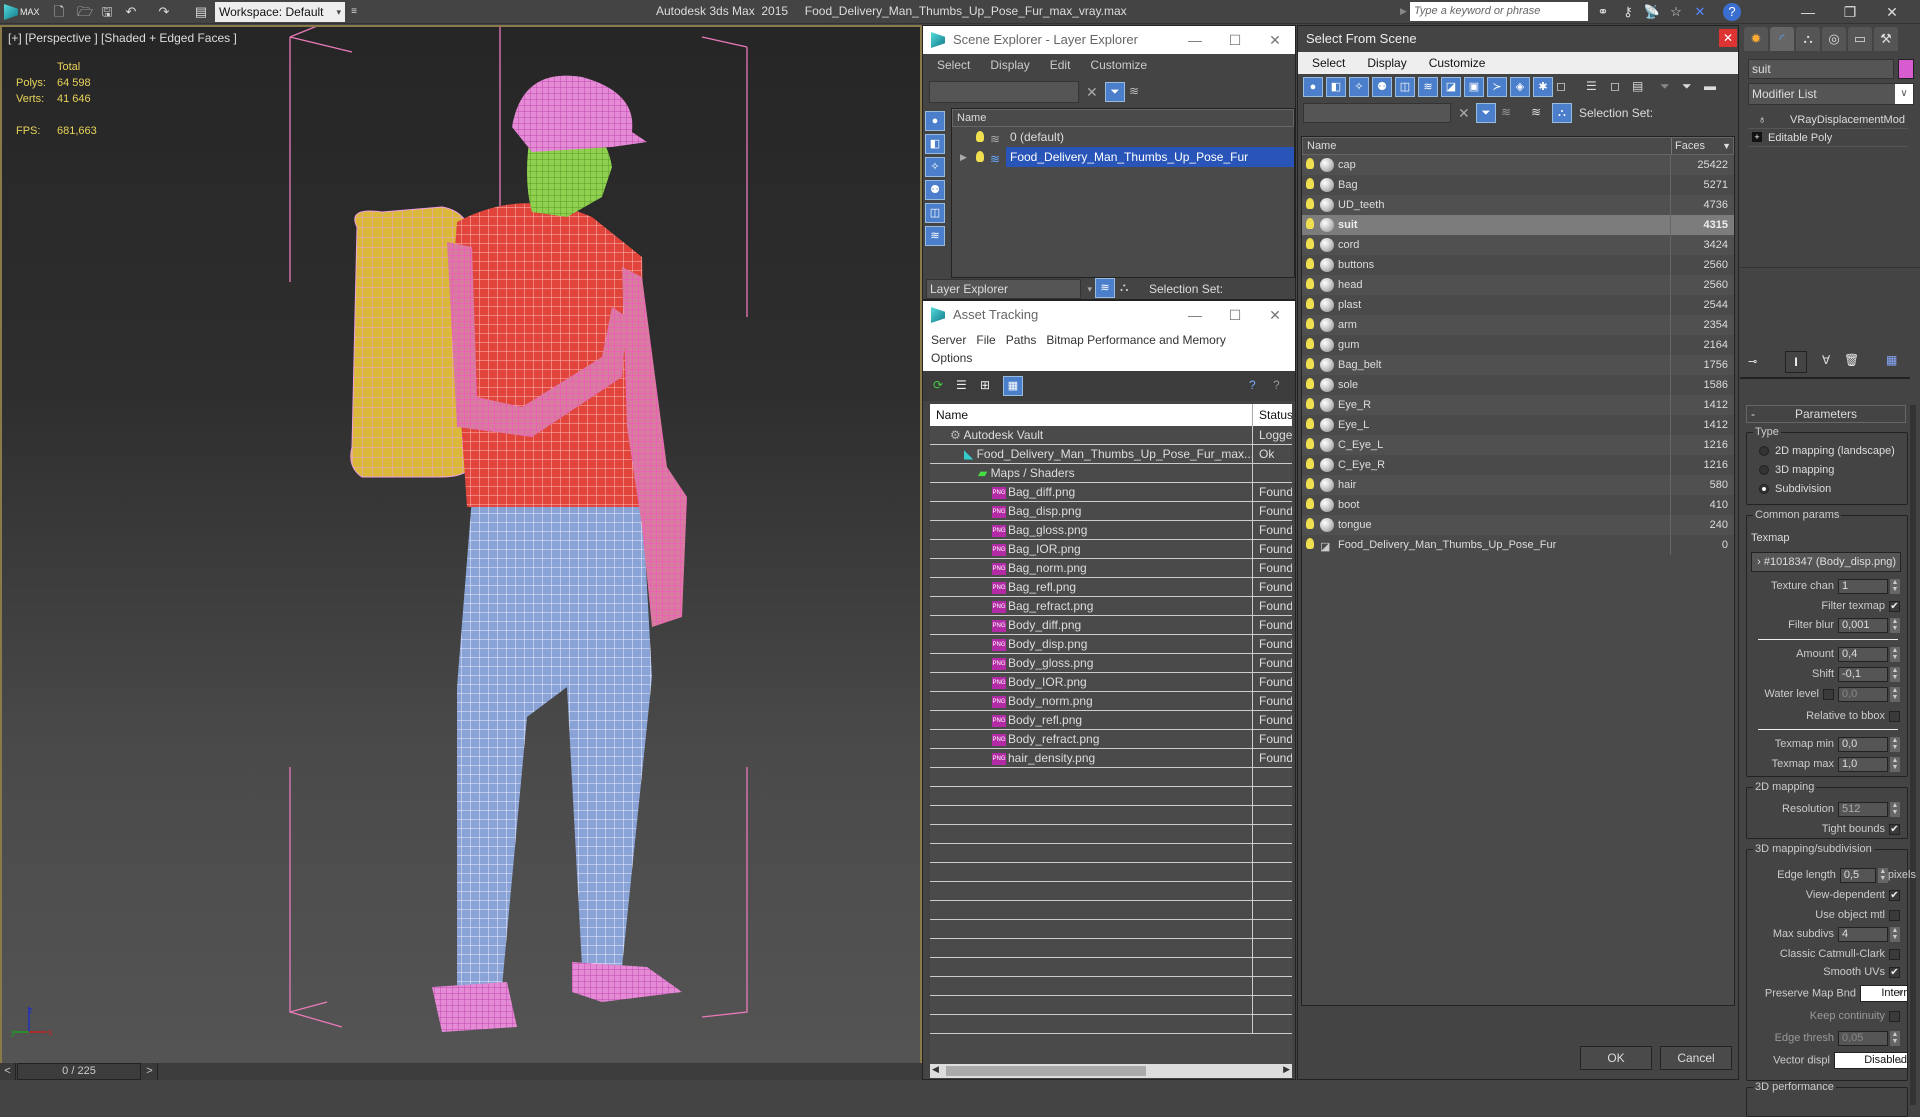 The image size is (1920, 1117). Describe the element at coordinates (1111, 682) in the screenshot. I see `asset-row: PNG Body_IOR.png Found` at that location.